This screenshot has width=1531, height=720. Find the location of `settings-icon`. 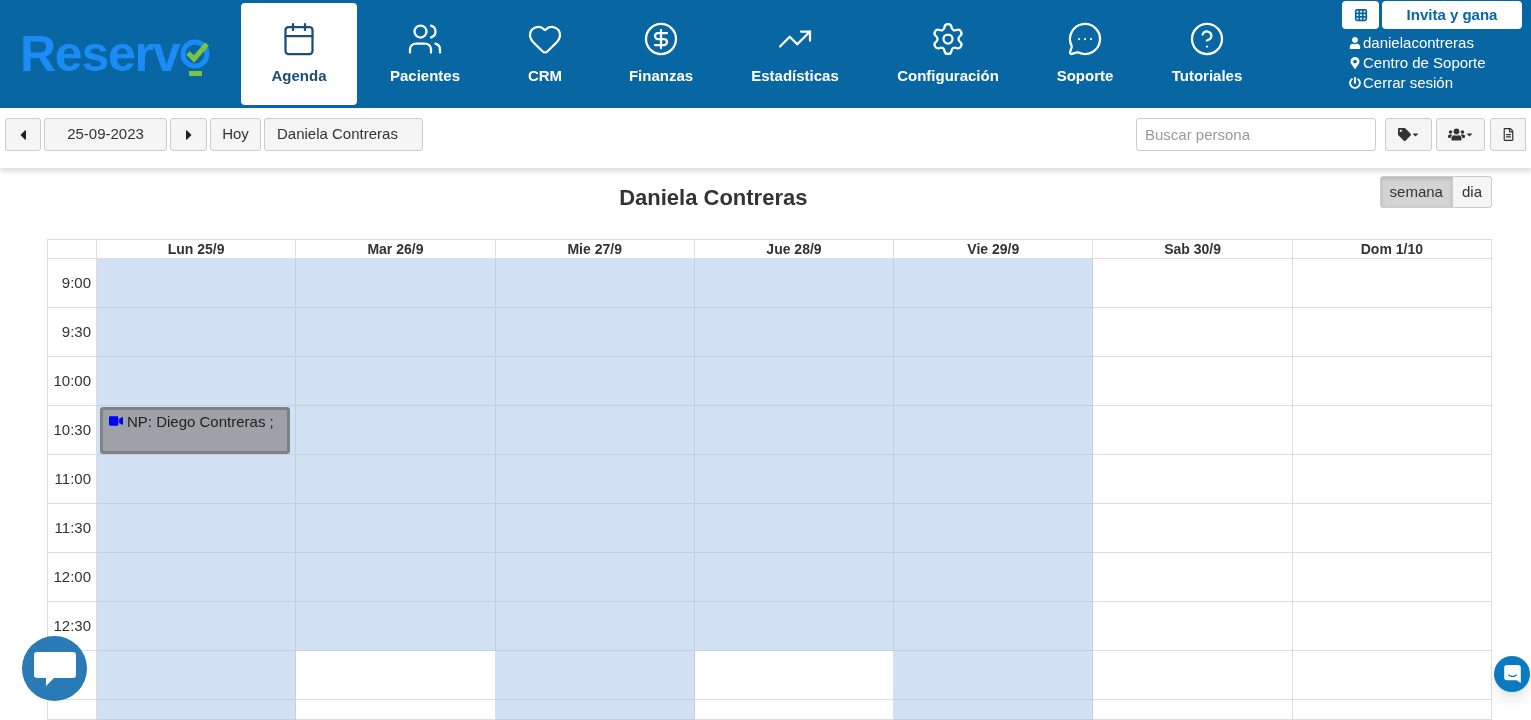

settings-icon is located at coordinates (948, 38).